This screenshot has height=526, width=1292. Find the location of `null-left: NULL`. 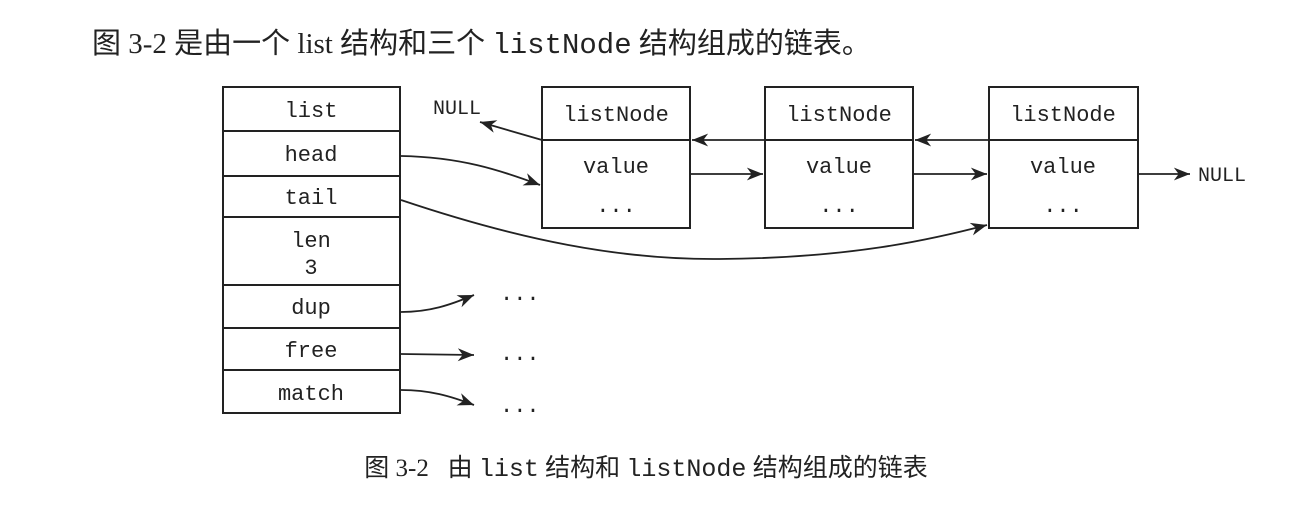

null-left: NULL is located at coordinates (457, 109).